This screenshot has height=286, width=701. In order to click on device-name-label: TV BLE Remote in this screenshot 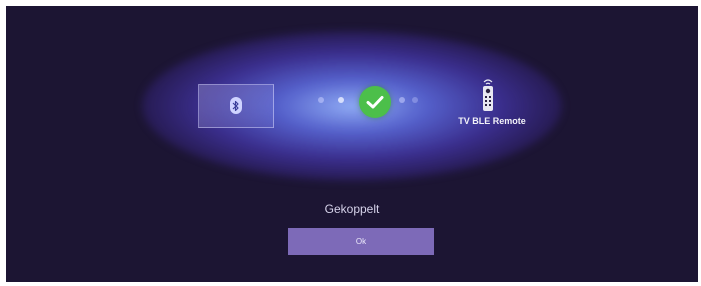, I will do `click(492, 121)`.